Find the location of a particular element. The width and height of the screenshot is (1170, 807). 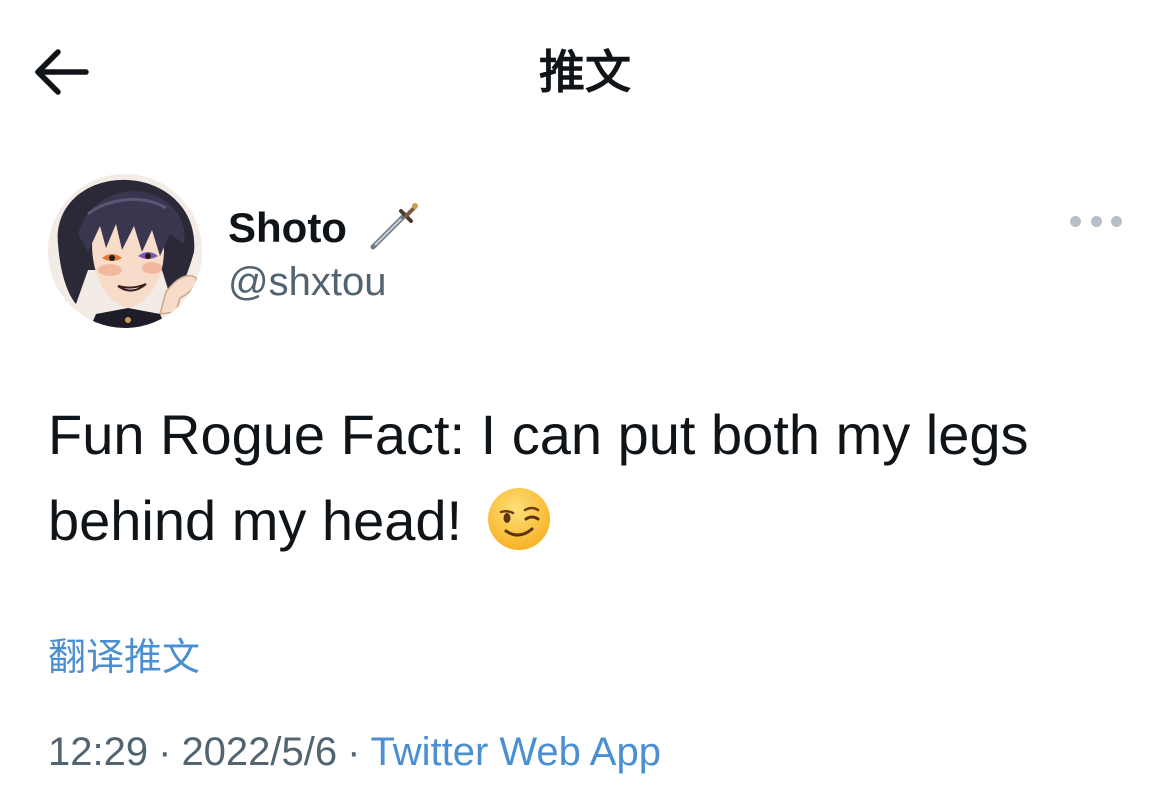

page-title: 推文 is located at coordinates (585, 72).